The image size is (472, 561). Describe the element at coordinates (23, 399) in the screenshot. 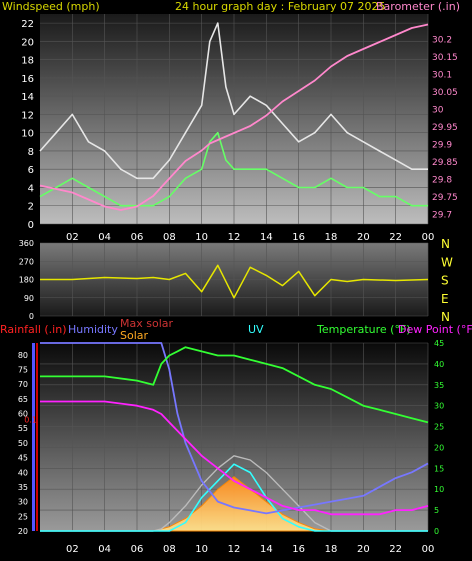

I see `humidity-tick-label: 65` at that location.